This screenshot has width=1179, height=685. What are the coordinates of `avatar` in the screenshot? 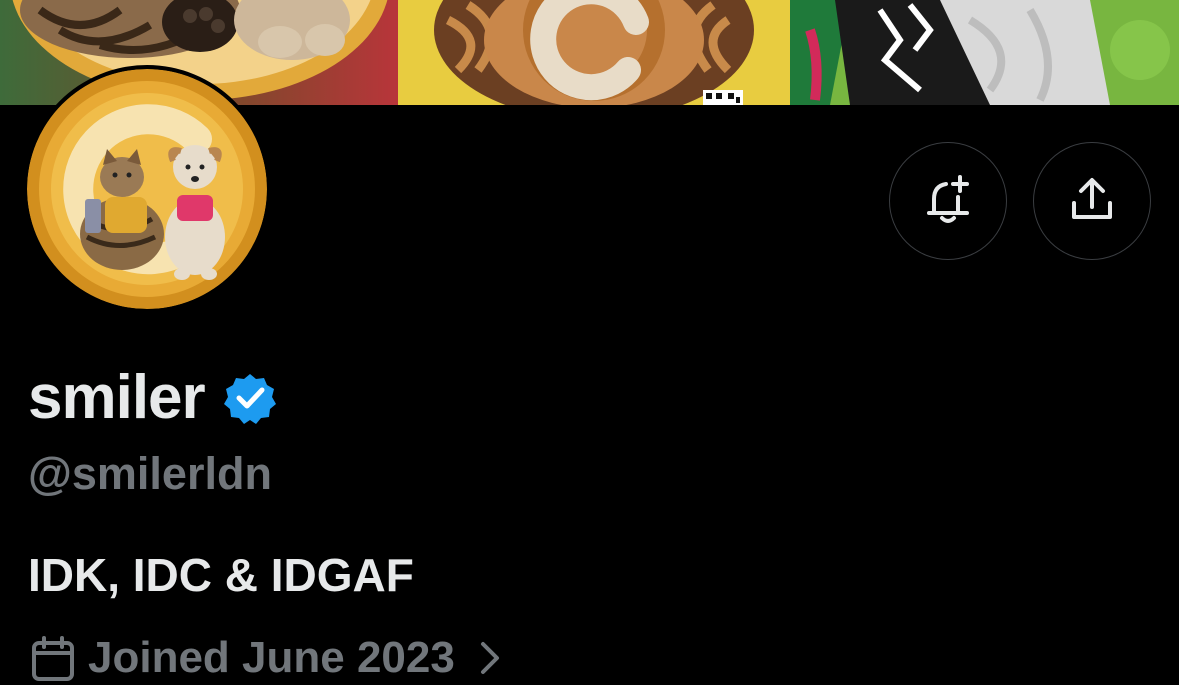 It's located at (147, 189).